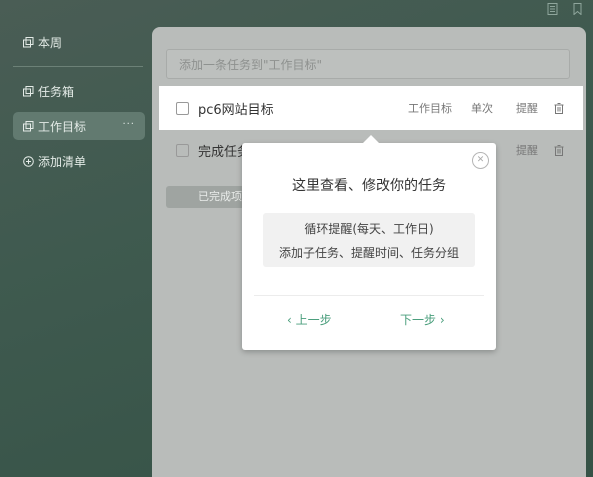  I want to click on sidebar-item-label: 任务箱, so click(56, 91).